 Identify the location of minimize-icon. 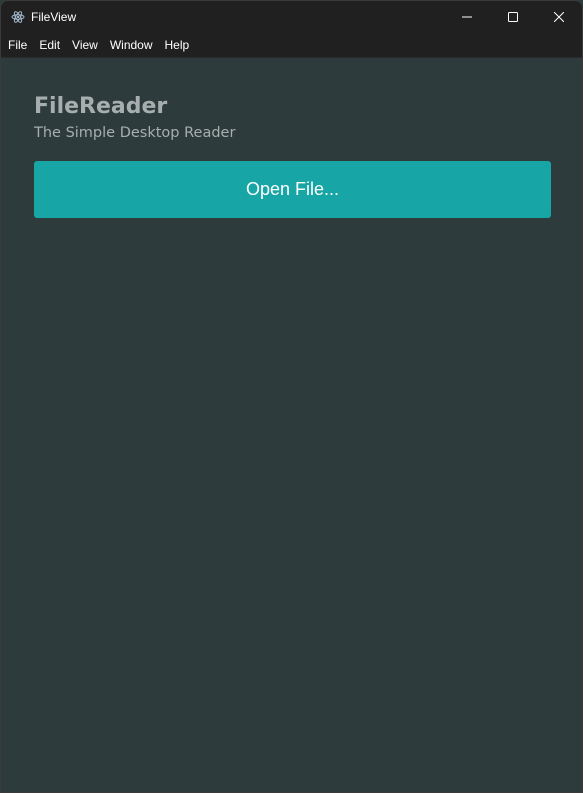
(467, 16).